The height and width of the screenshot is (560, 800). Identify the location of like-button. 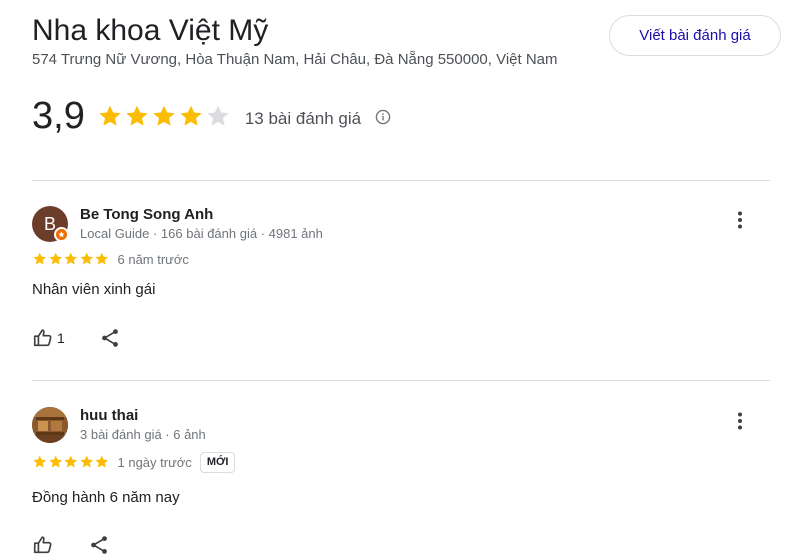
(43, 545).